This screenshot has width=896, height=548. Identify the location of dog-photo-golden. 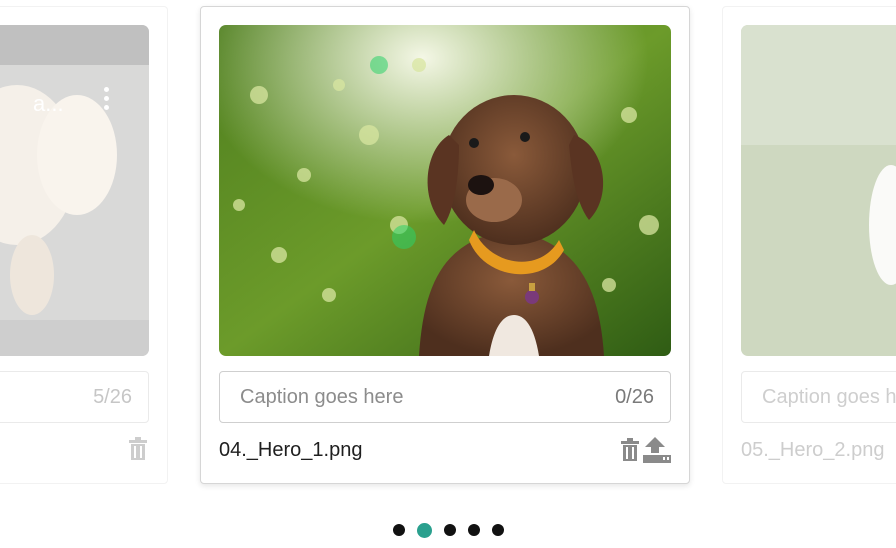
(74, 190).